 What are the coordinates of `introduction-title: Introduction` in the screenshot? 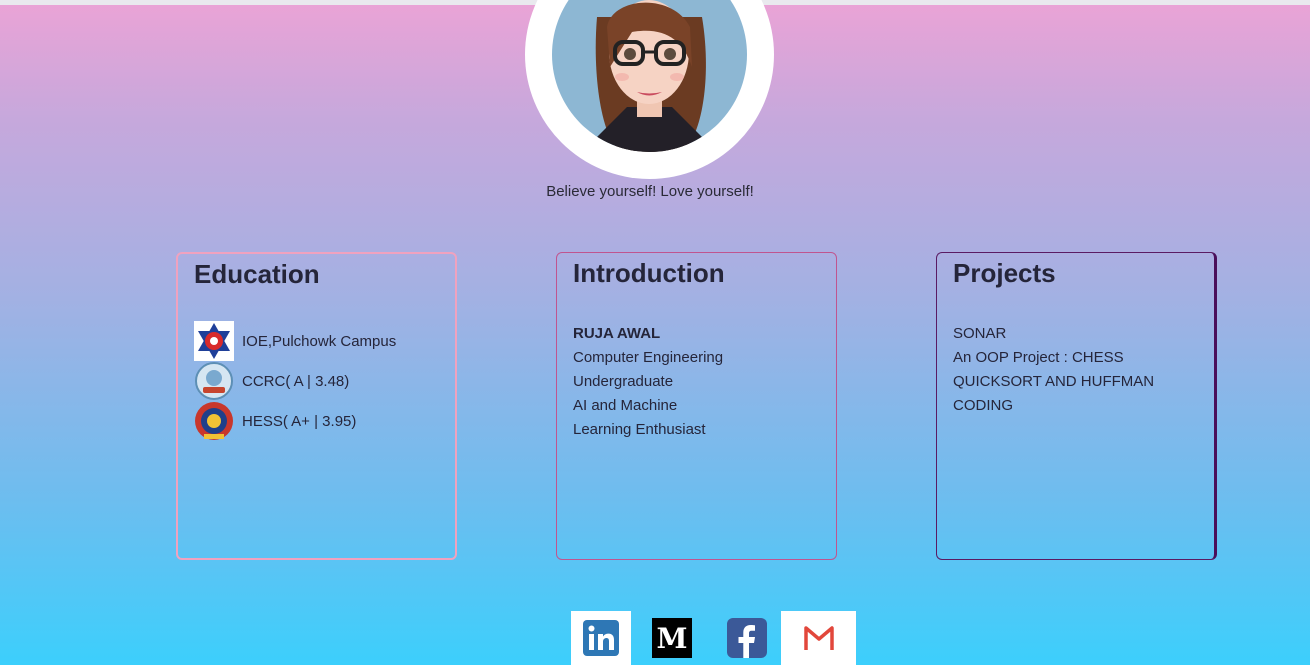 It's located at (649, 273).